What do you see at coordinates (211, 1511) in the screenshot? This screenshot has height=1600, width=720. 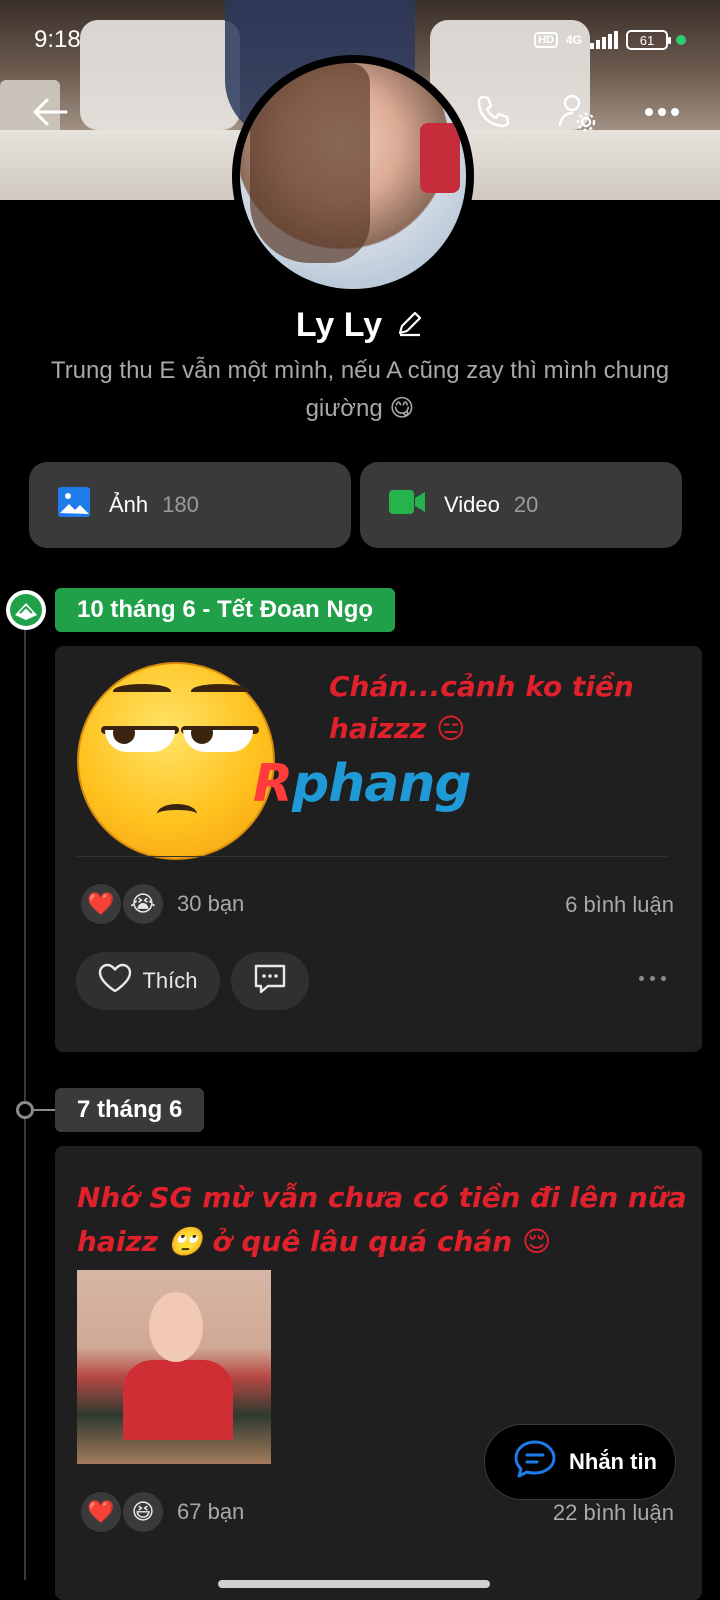 I see `reaction-count: 67 bạn` at bounding box center [211, 1511].